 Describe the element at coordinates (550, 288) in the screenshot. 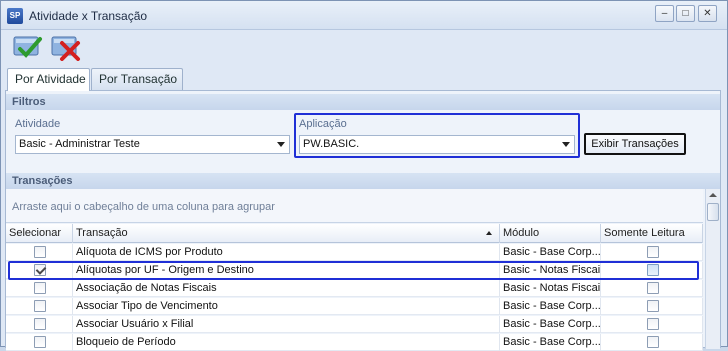

I see `modulo-cell: Basic - Notas Fiscais` at that location.